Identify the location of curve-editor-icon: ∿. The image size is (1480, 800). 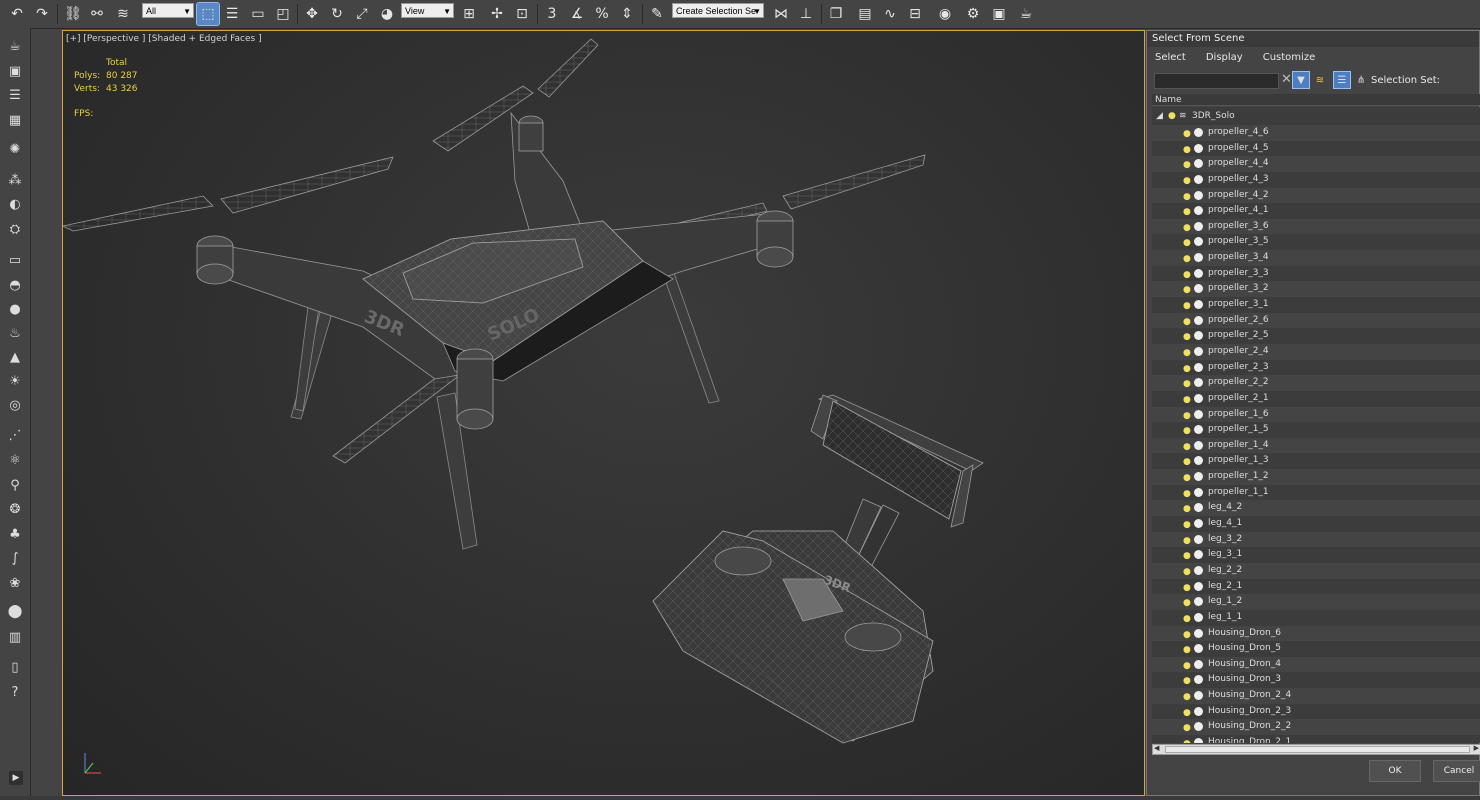
(890, 14).